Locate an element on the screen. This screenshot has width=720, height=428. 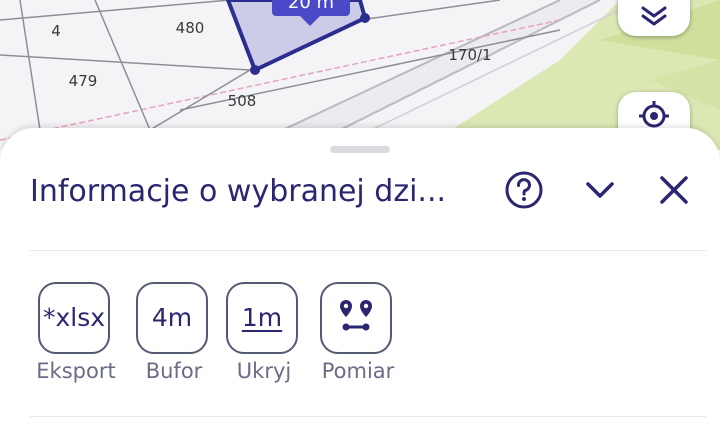
buffer-icon: 4m is located at coordinates (172, 317).